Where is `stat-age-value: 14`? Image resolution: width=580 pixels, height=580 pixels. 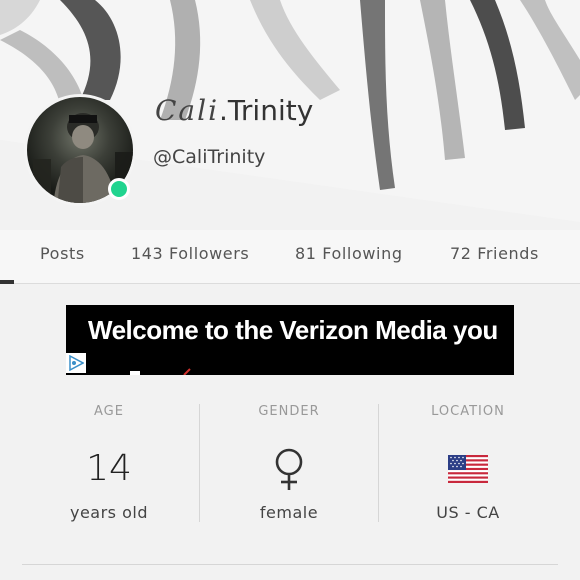 stat-age-value: 14 is located at coordinates (109, 468).